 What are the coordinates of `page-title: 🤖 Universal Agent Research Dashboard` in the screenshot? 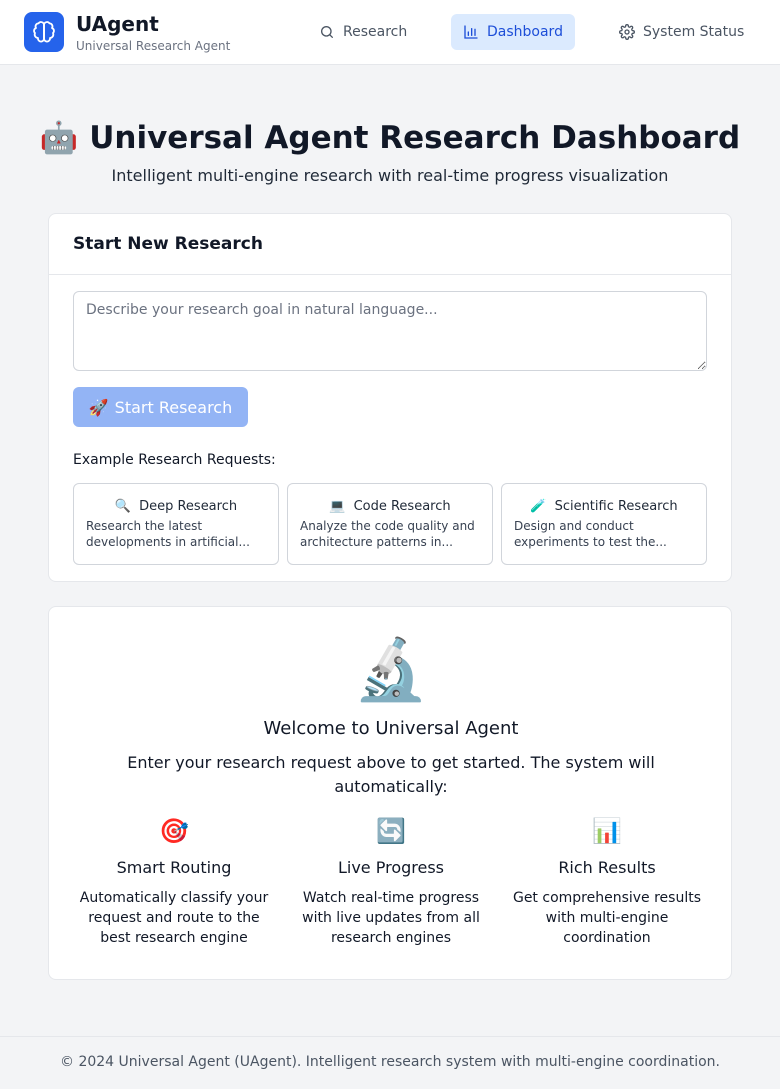 It's located at (390, 138).